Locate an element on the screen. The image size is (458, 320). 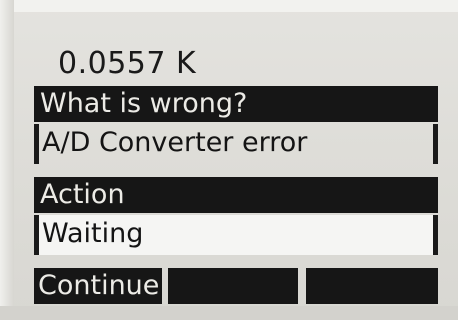
question-header: What is wrong? is located at coordinates (236, 104).